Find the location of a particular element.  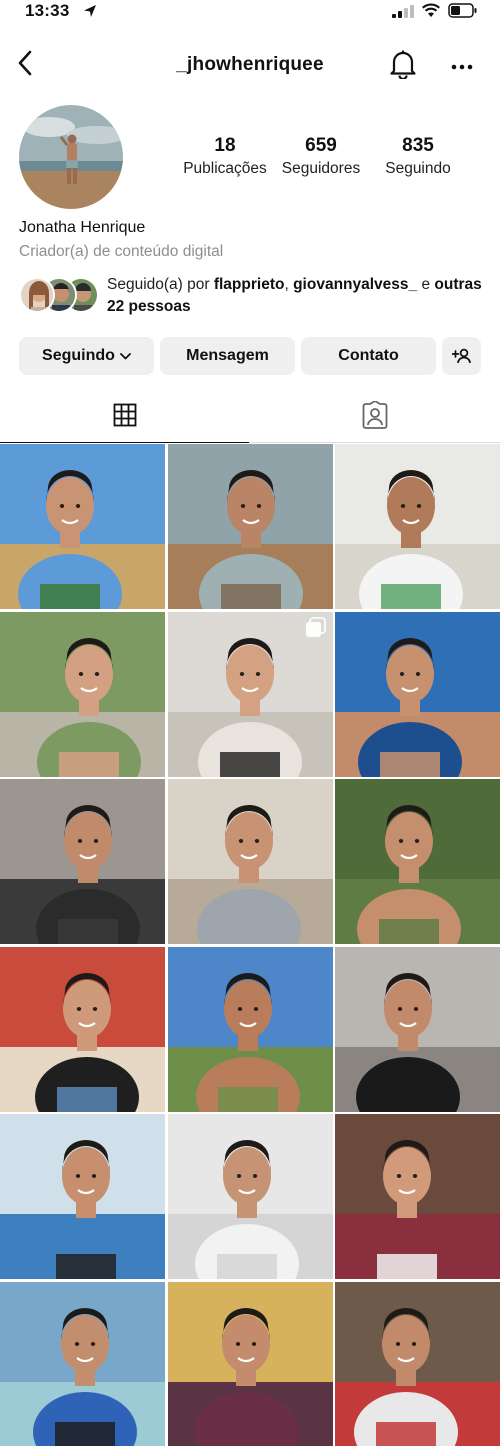

stat-following-value: 835 is located at coordinates (418, 145).